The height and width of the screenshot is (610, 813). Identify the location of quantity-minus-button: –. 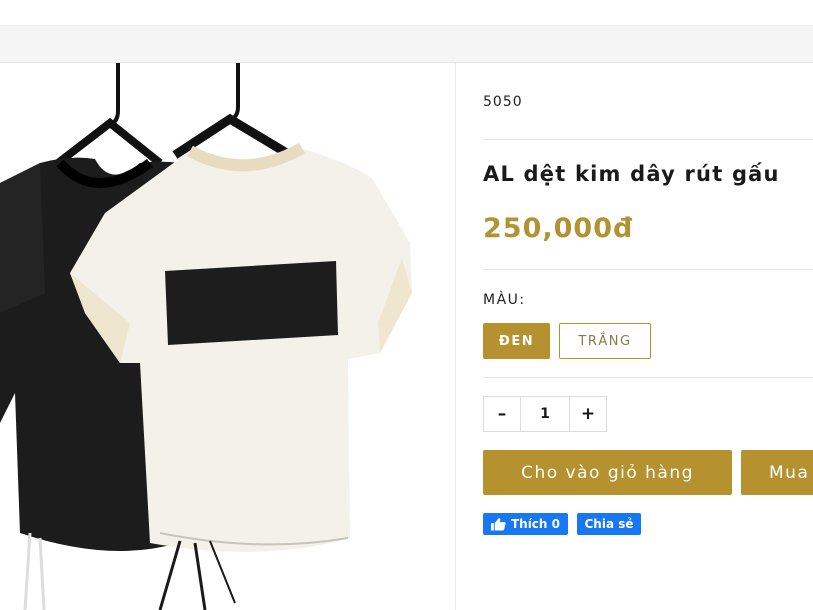
(502, 414).